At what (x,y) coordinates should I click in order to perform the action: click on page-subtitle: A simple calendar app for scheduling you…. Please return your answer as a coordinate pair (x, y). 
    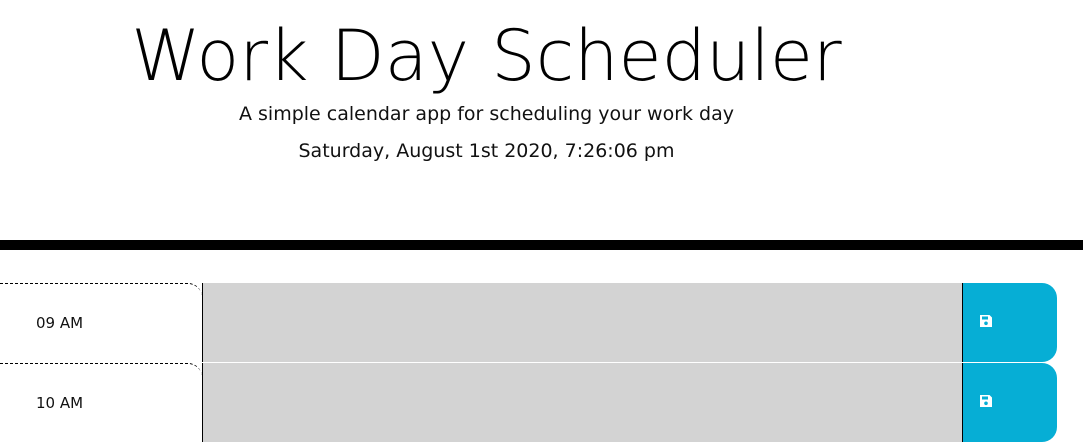
    Looking at the image, I should click on (486, 114).